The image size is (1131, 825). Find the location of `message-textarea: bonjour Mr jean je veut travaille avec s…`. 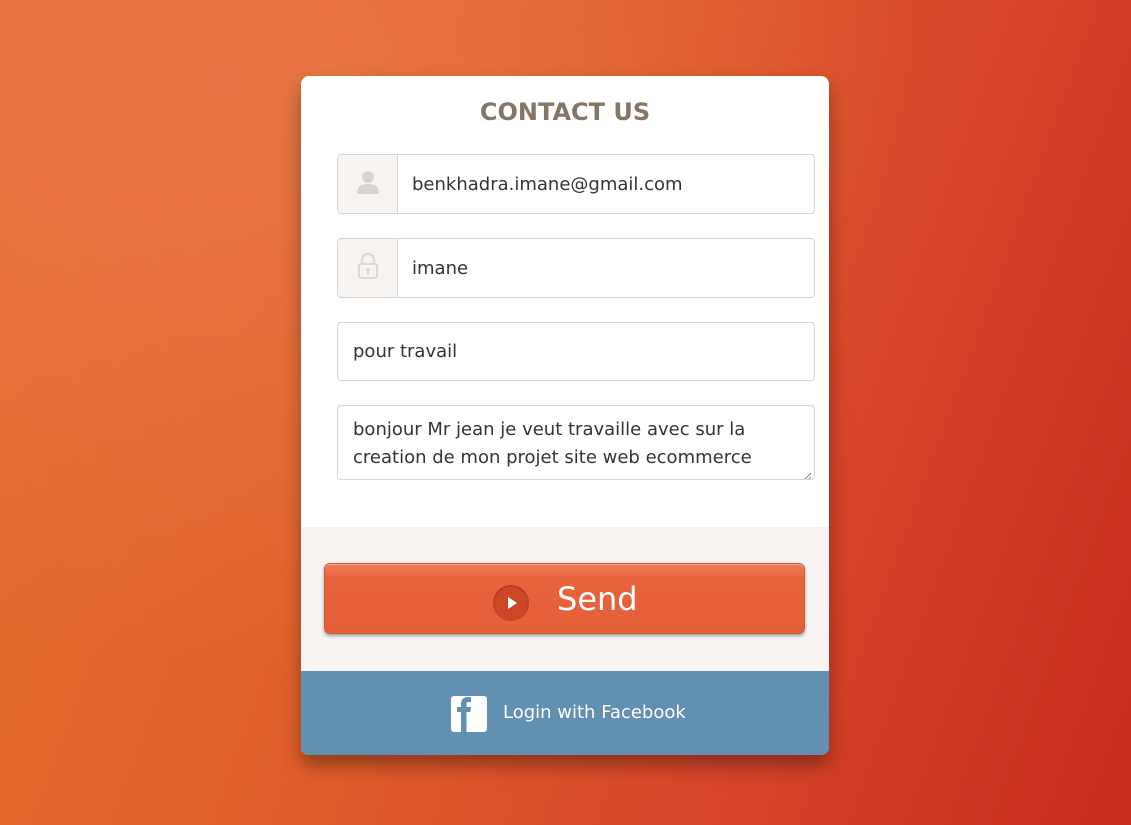

message-textarea: bonjour Mr jean je veut travaille avec s… is located at coordinates (580, 445).